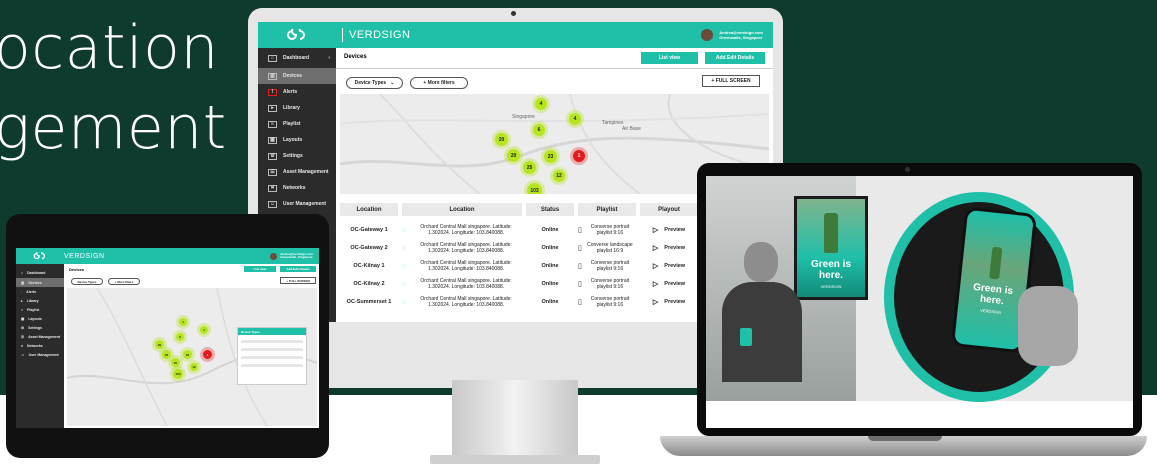 The image size is (1157, 464). Describe the element at coordinates (109, 48) in the screenshot. I see `hero-title-line-1: ocation` at that location.